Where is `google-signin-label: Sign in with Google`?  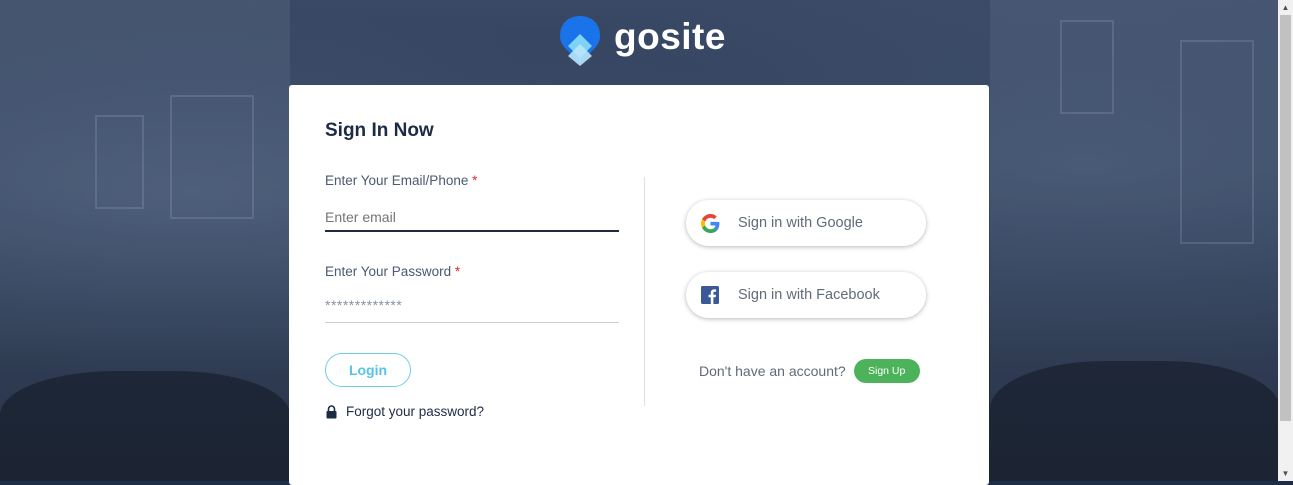 google-signin-label: Sign in with Google is located at coordinates (800, 223).